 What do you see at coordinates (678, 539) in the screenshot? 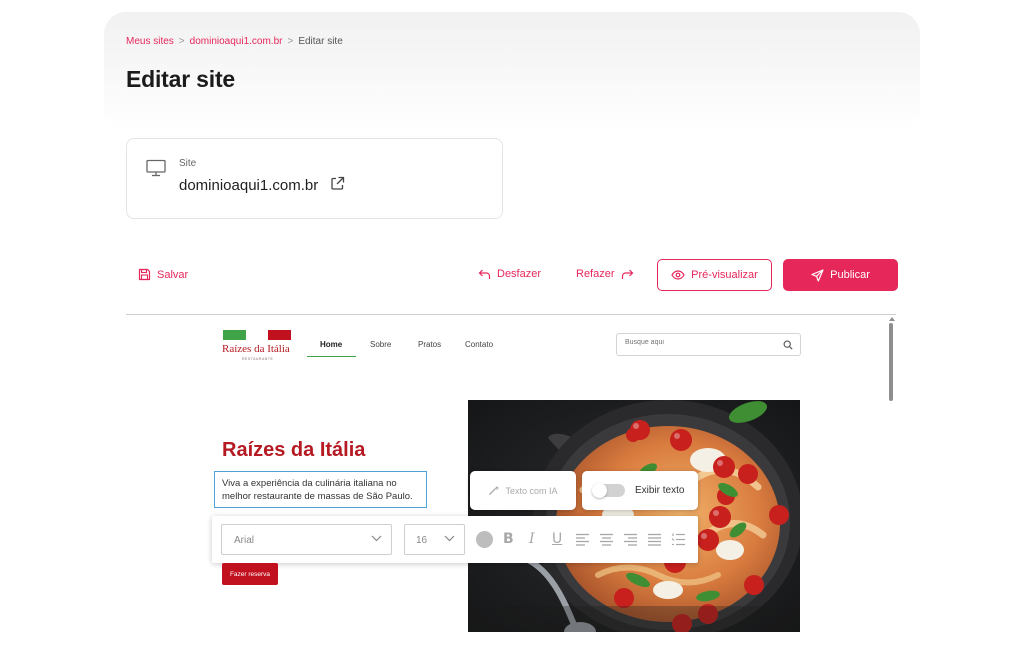
I see `numbered-list-icon` at bounding box center [678, 539].